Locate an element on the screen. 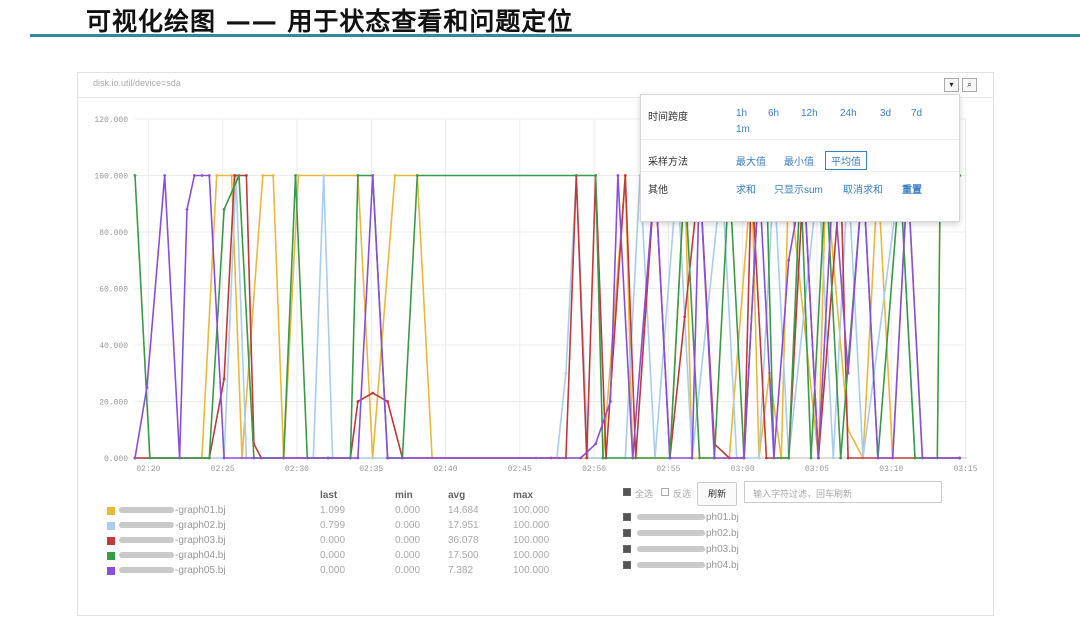 Image resolution: width=1080 pixels, height=622 pixels. legend-series-name: -graph03.bj is located at coordinates (172, 540).